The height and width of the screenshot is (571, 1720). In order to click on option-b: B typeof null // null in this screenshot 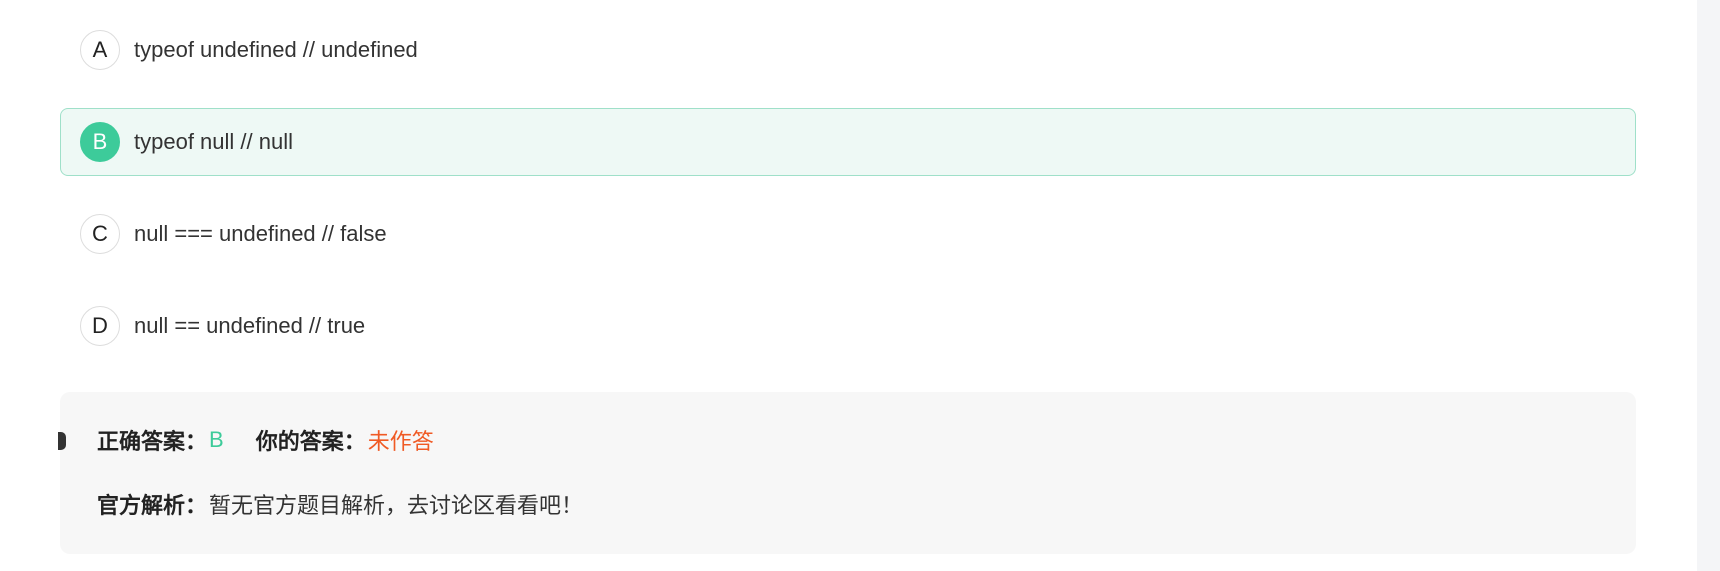, I will do `click(848, 142)`.